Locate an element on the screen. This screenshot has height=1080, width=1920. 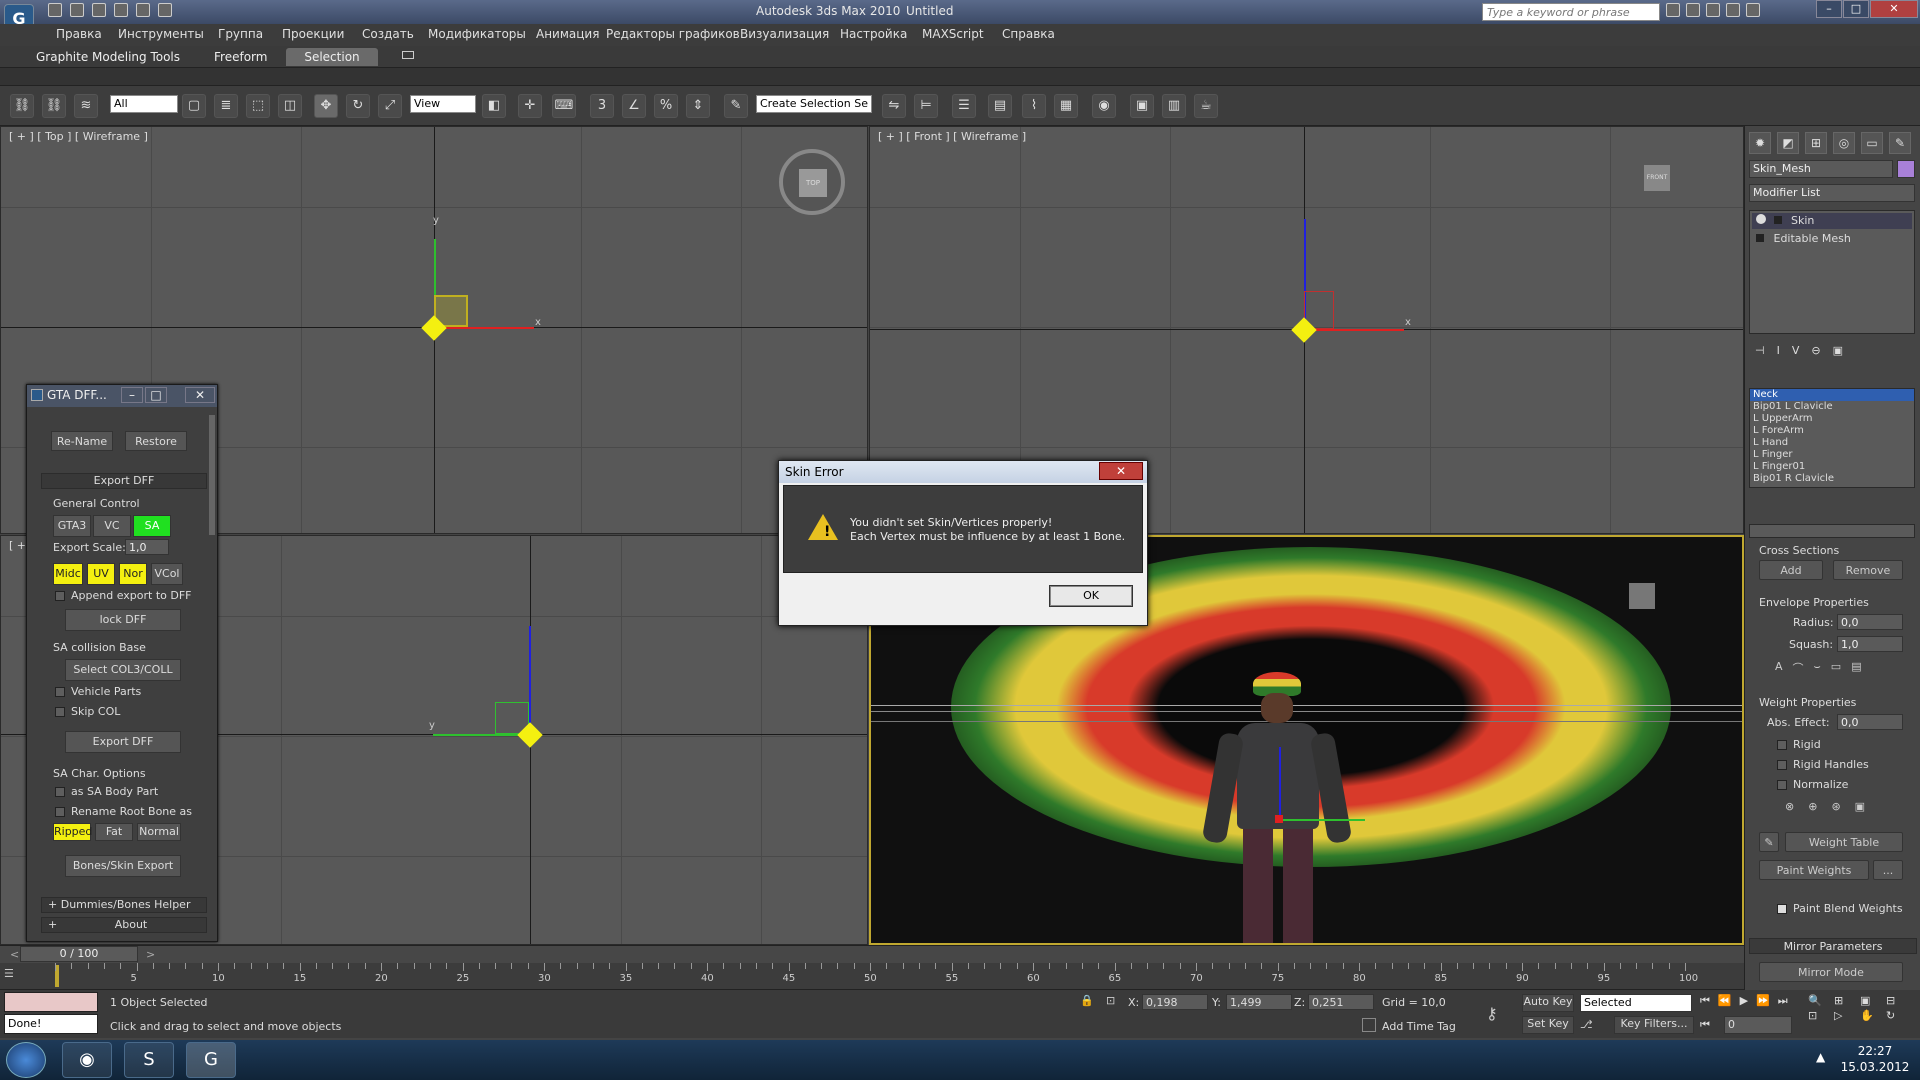
select-by-name-icon: ≣ is located at coordinates (226, 106).